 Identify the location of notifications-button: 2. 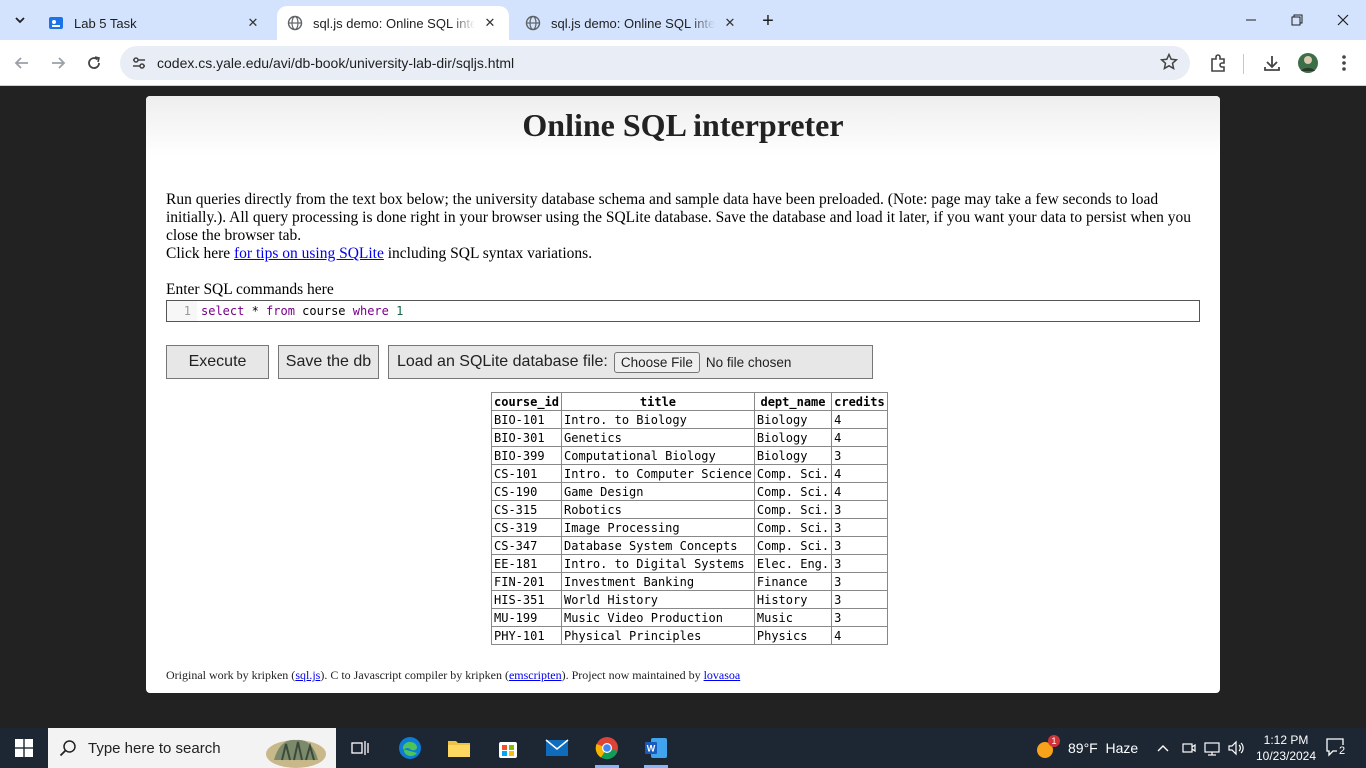
(1337, 748).